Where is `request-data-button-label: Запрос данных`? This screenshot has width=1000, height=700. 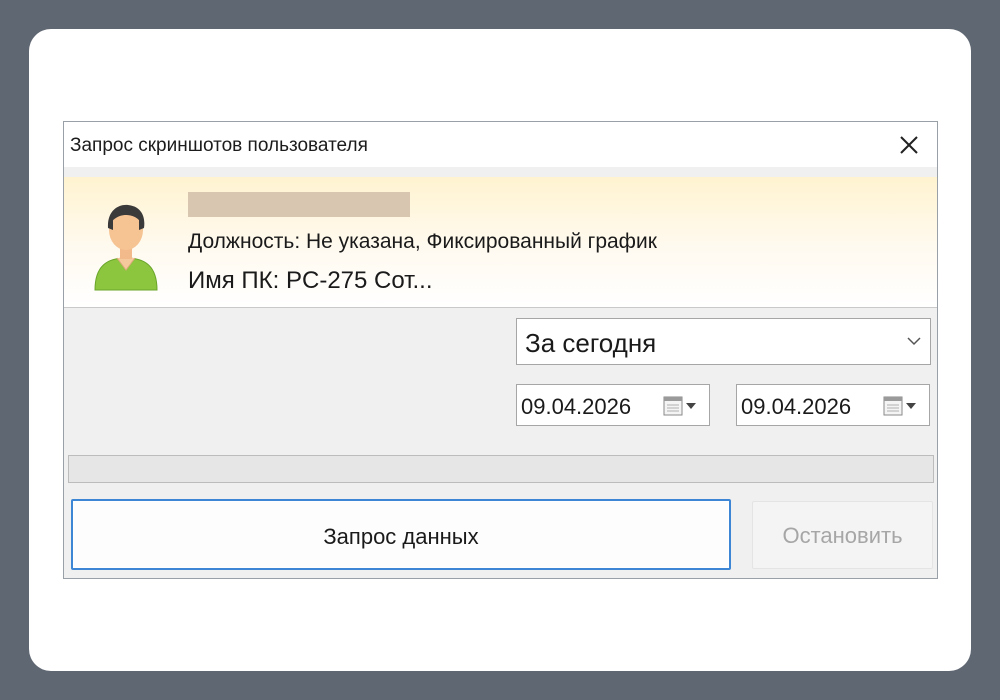
request-data-button-label: Запрос данных is located at coordinates (401, 536).